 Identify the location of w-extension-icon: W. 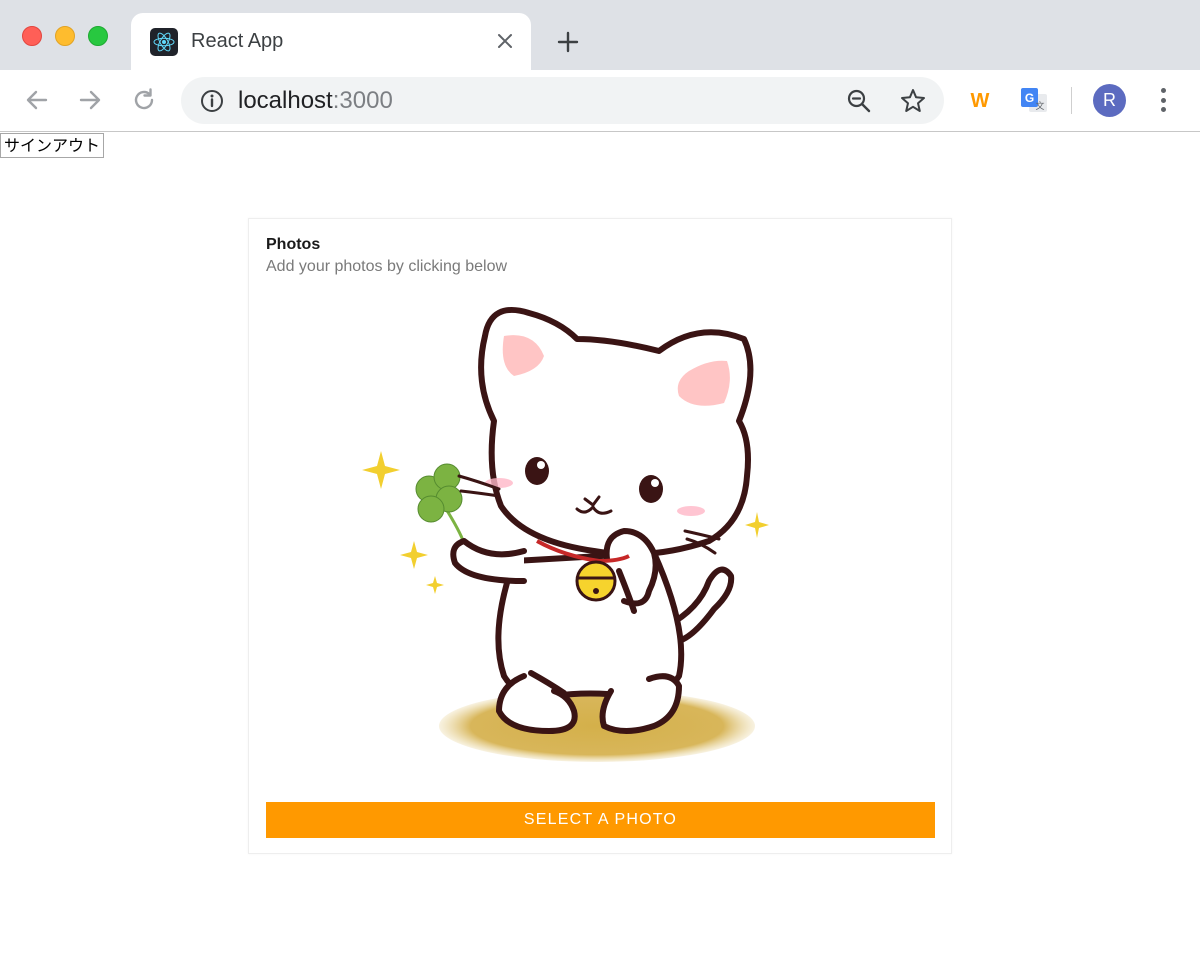
(980, 101).